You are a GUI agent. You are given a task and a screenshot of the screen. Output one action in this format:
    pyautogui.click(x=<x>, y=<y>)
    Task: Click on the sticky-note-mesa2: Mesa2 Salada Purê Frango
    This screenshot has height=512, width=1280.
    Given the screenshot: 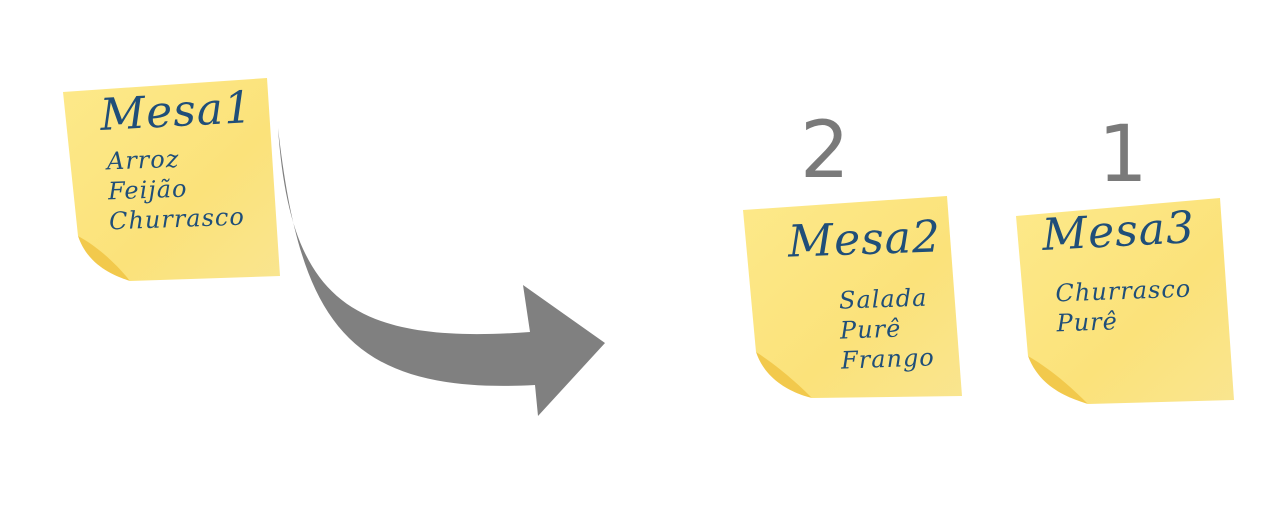 What is the action you would take?
    pyautogui.click(x=852, y=298)
    